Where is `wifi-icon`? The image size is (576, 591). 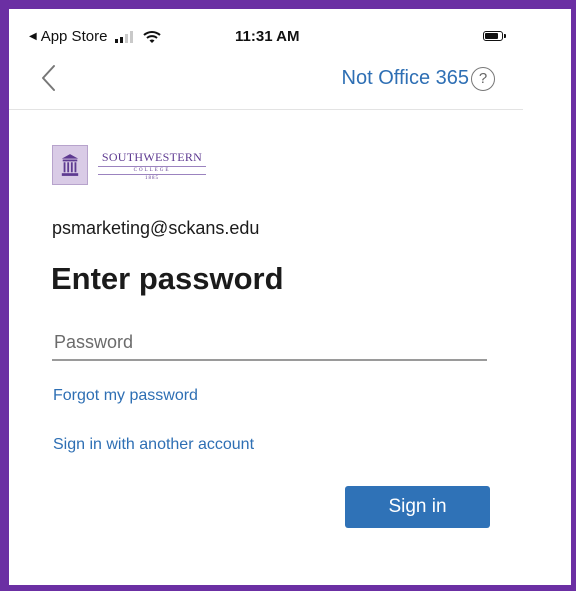 wifi-icon is located at coordinates (152, 36).